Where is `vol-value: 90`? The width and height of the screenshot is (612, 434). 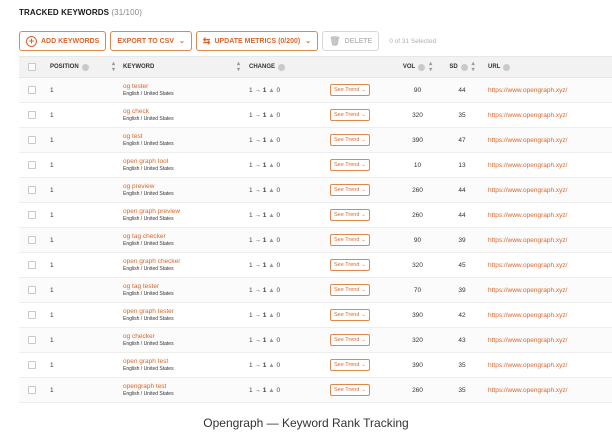
vol-value: 90 is located at coordinates (417, 240).